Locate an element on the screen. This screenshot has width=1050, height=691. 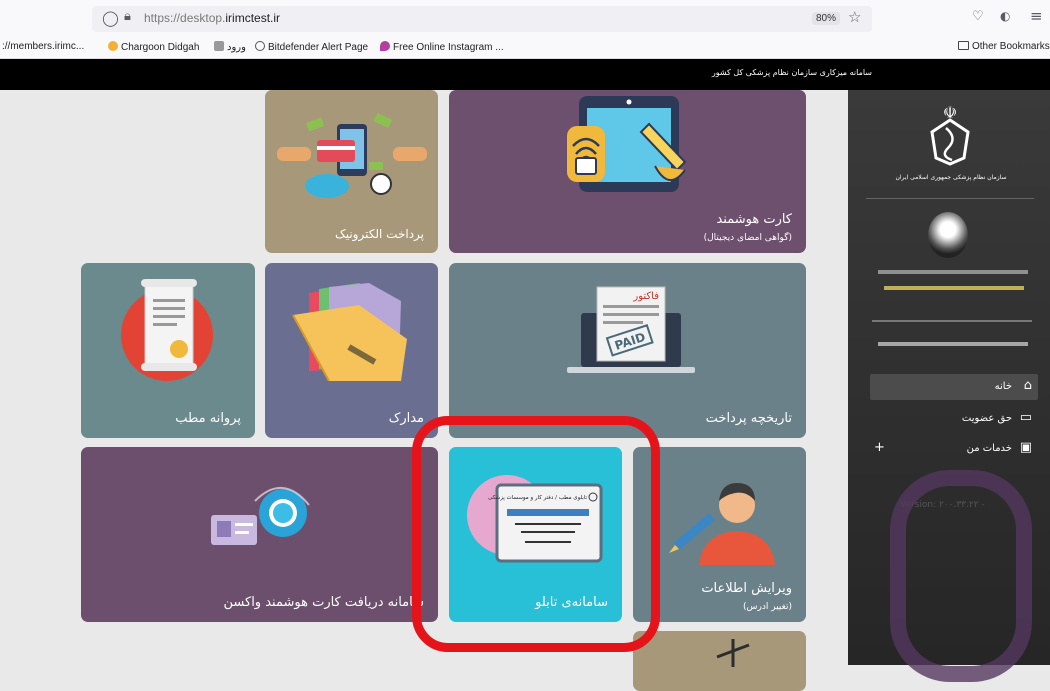
site-icon is located at coordinates (219, 46).